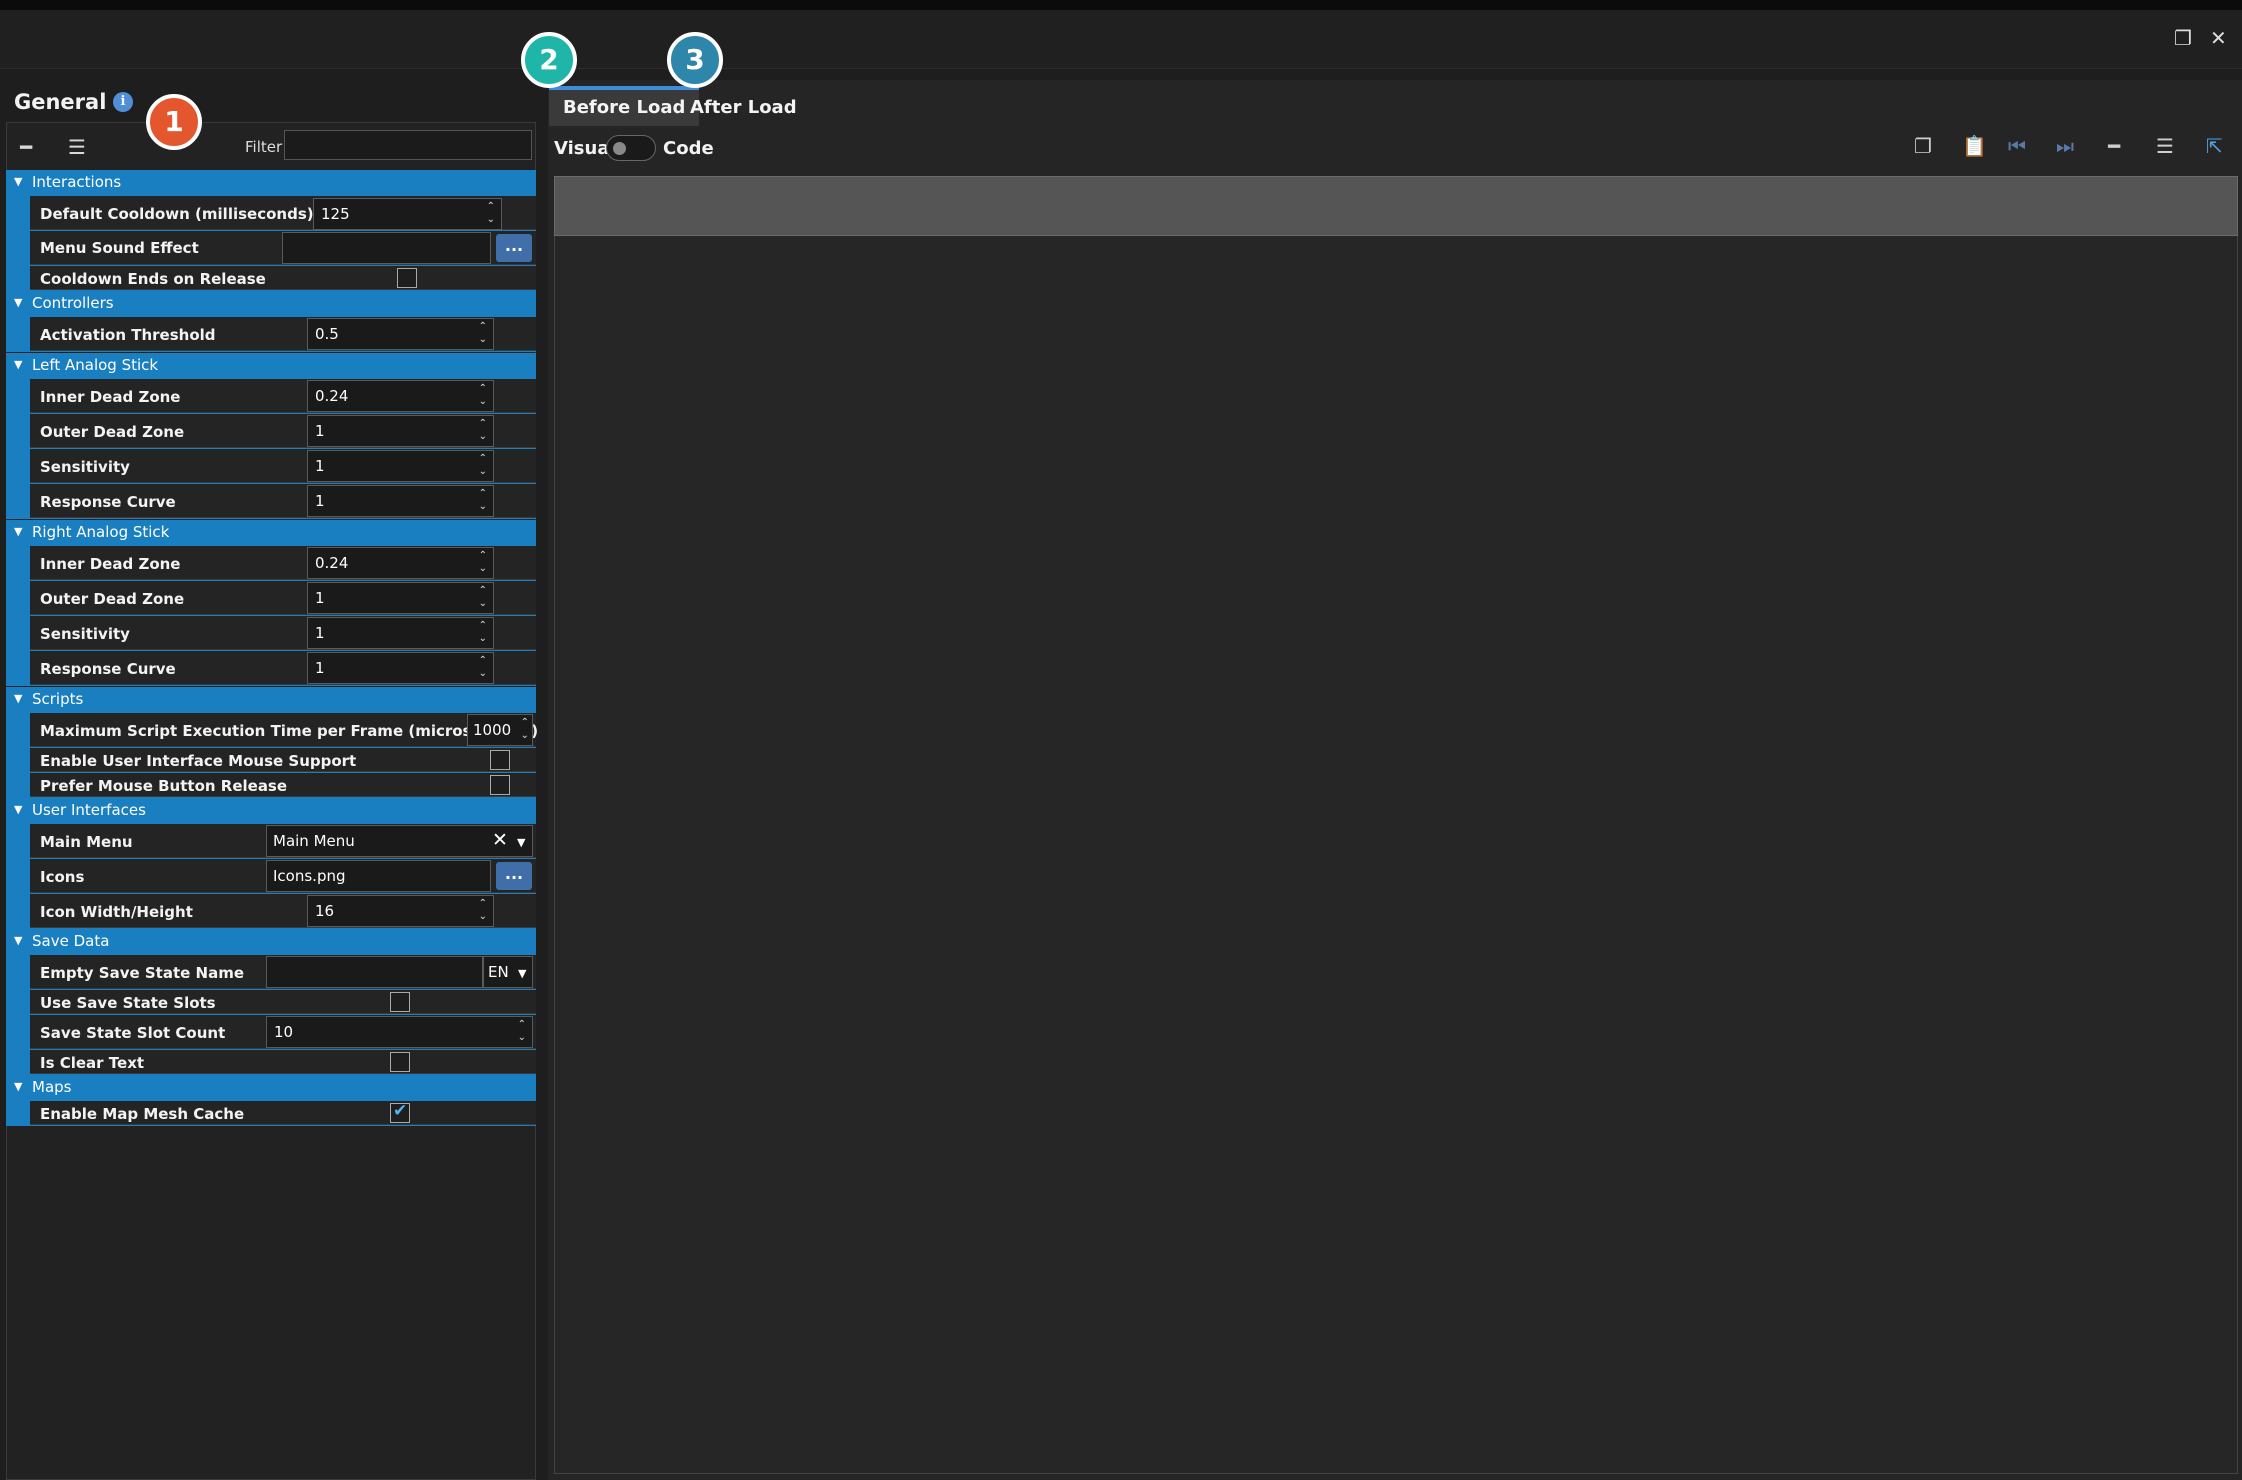  Describe the element at coordinates (26, 147) in the screenshot. I see `collapse-all-icon: ━` at that location.